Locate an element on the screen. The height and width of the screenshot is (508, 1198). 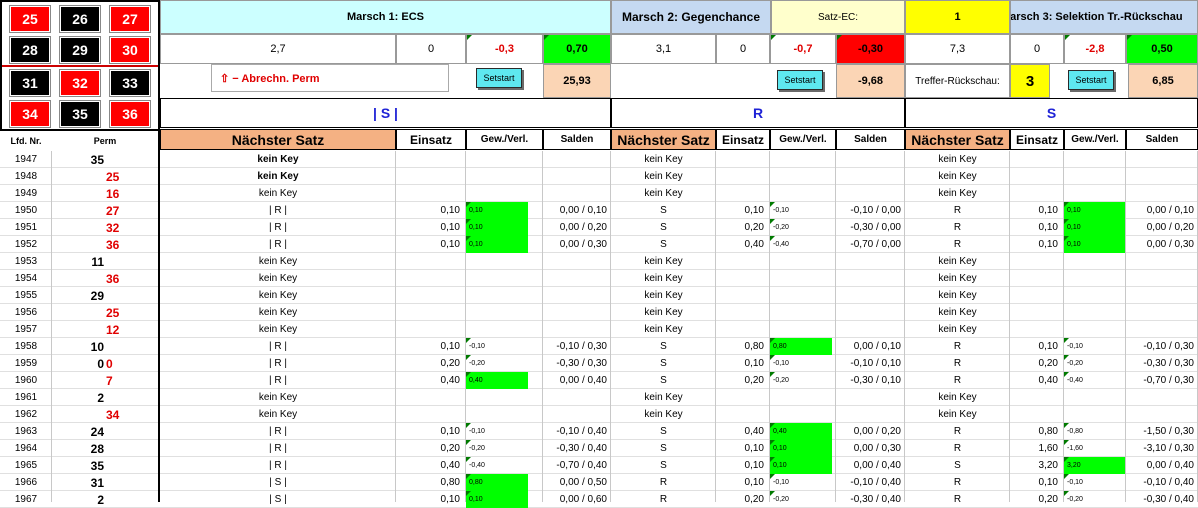
gew-verl-value: -0,20 is located at coordinates (504, 363).